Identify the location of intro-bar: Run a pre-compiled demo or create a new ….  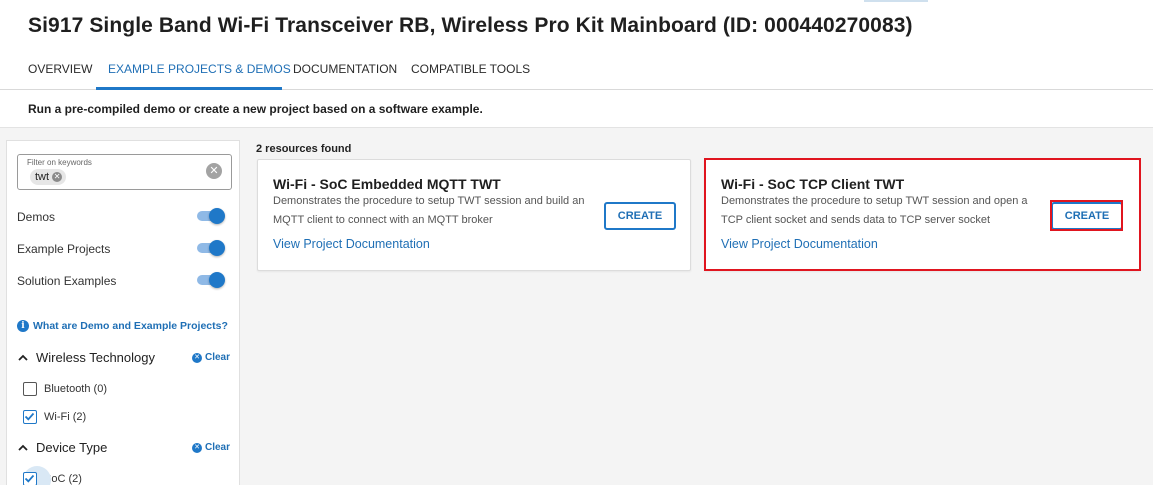
(576, 109).